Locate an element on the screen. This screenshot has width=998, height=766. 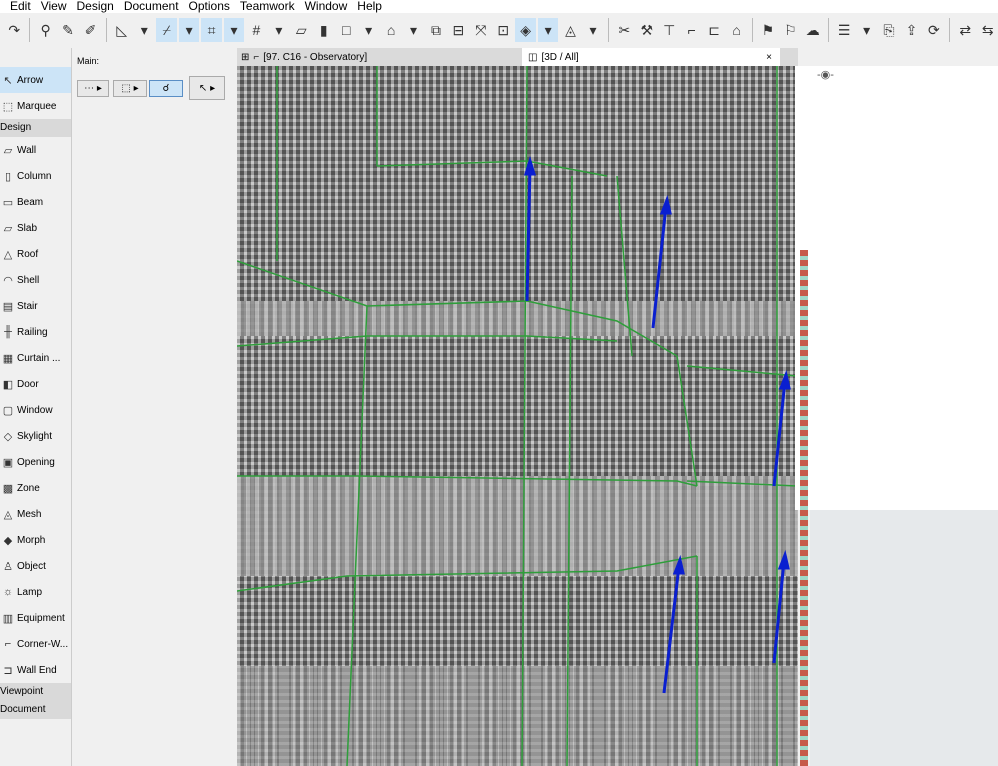
menu-teamwork: Teamwork is located at coordinates (267, 6).